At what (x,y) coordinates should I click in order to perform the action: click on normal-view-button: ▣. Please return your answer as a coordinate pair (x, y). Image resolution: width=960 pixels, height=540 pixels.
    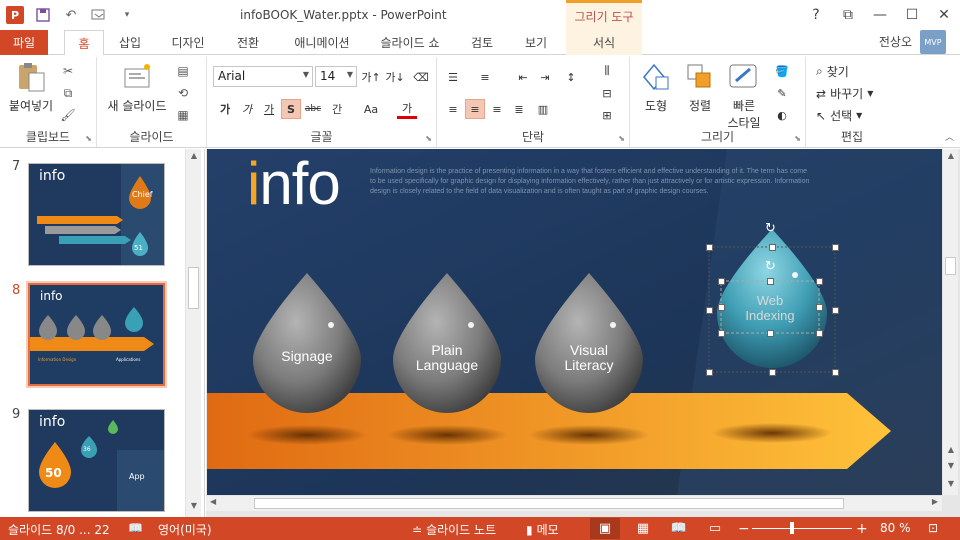
    Looking at the image, I should click on (605, 528).